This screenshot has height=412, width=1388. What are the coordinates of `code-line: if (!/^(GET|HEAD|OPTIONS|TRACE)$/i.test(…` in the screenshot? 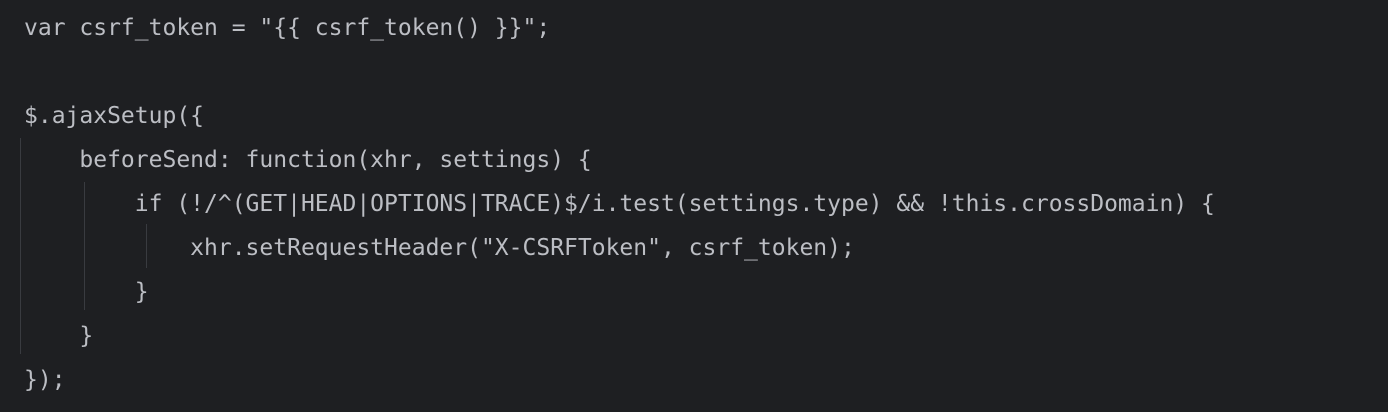 It's located at (619, 204).